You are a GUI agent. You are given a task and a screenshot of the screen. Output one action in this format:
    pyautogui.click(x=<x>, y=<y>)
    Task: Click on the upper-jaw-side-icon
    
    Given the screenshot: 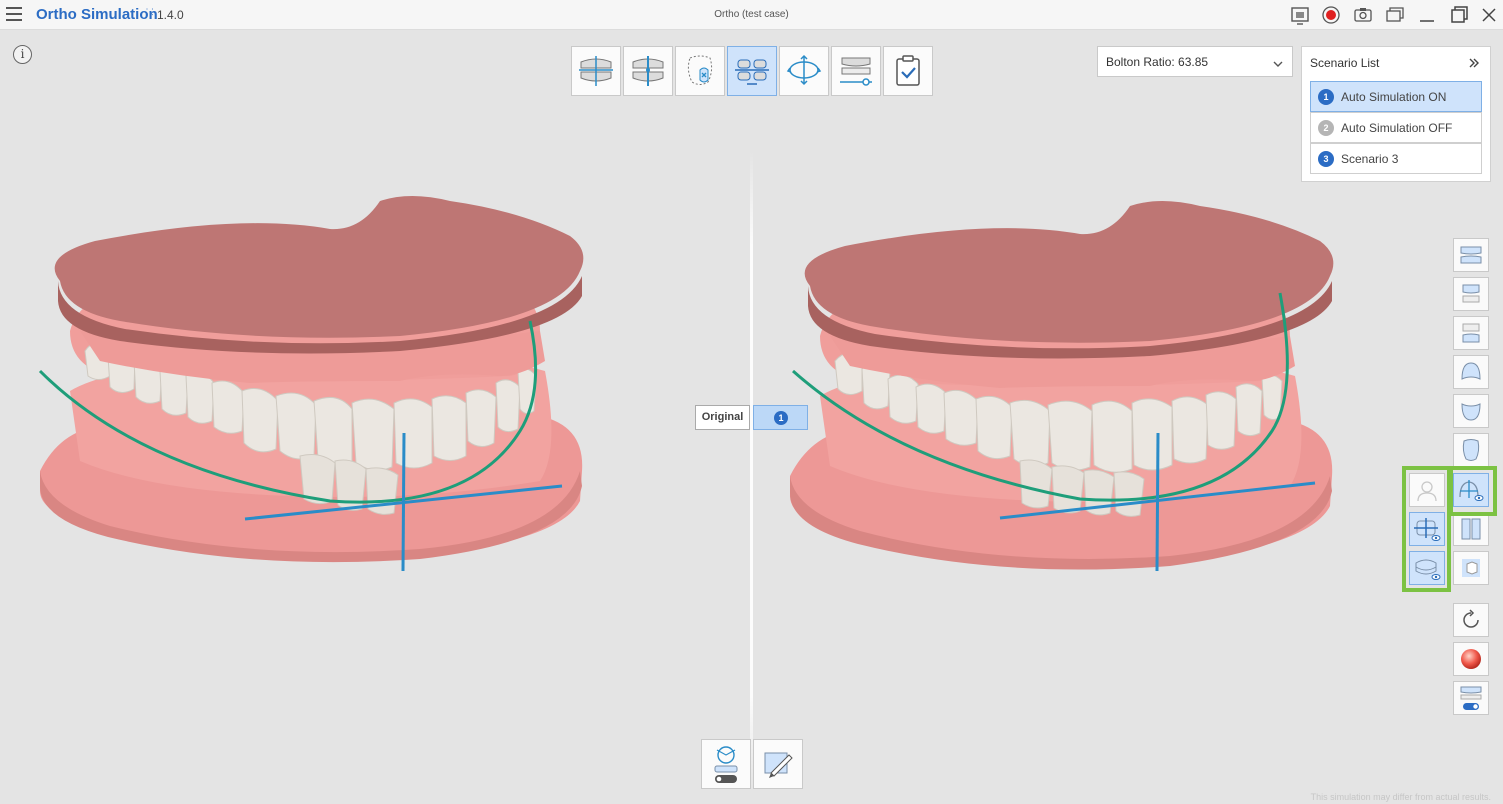 What is the action you would take?
    pyautogui.click(x=1471, y=293)
    